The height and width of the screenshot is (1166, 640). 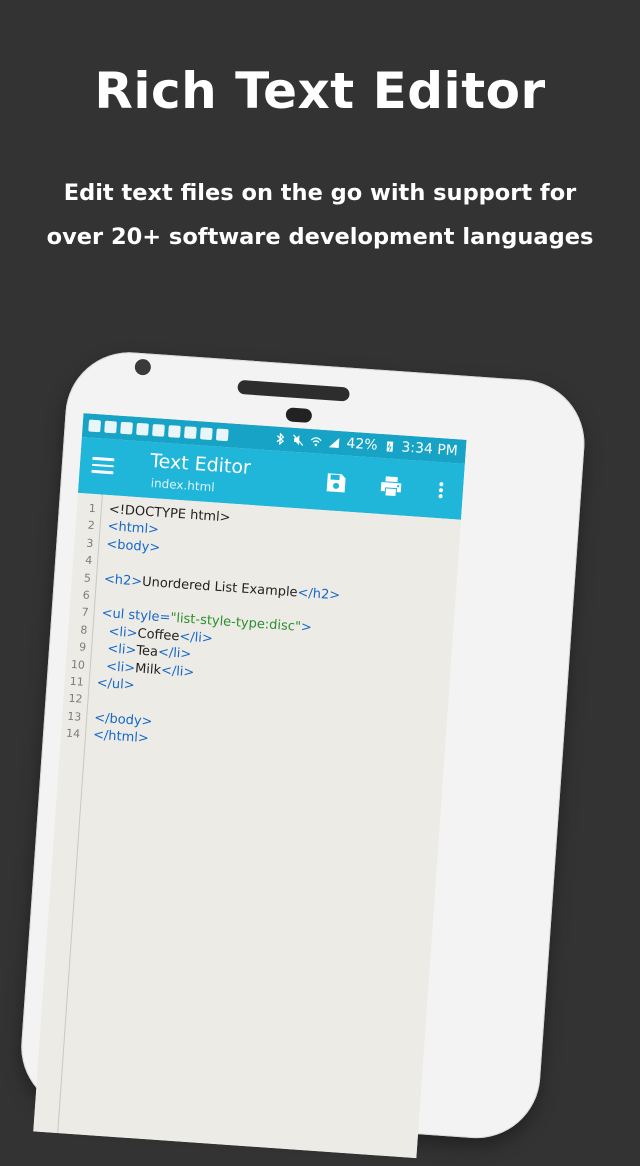 What do you see at coordinates (153, 512) in the screenshot?
I see `code-line: 1 <!DOCTYPE html>` at bounding box center [153, 512].